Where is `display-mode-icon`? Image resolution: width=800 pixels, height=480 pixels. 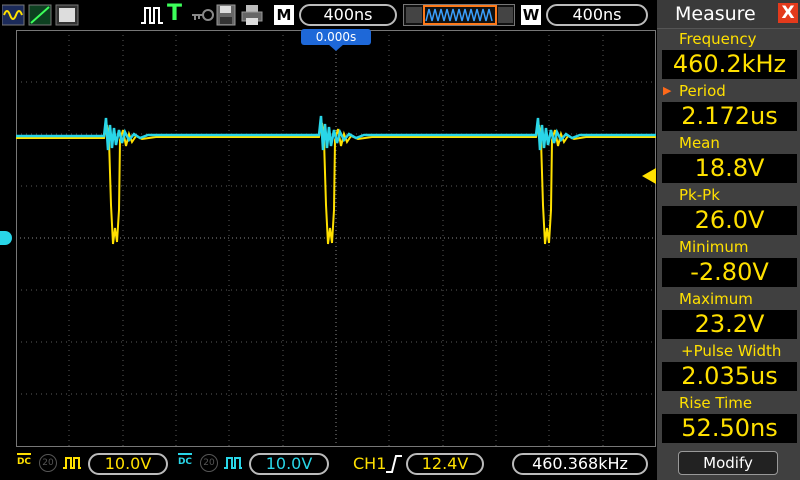 display-mode-icon is located at coordinates (42, 15).